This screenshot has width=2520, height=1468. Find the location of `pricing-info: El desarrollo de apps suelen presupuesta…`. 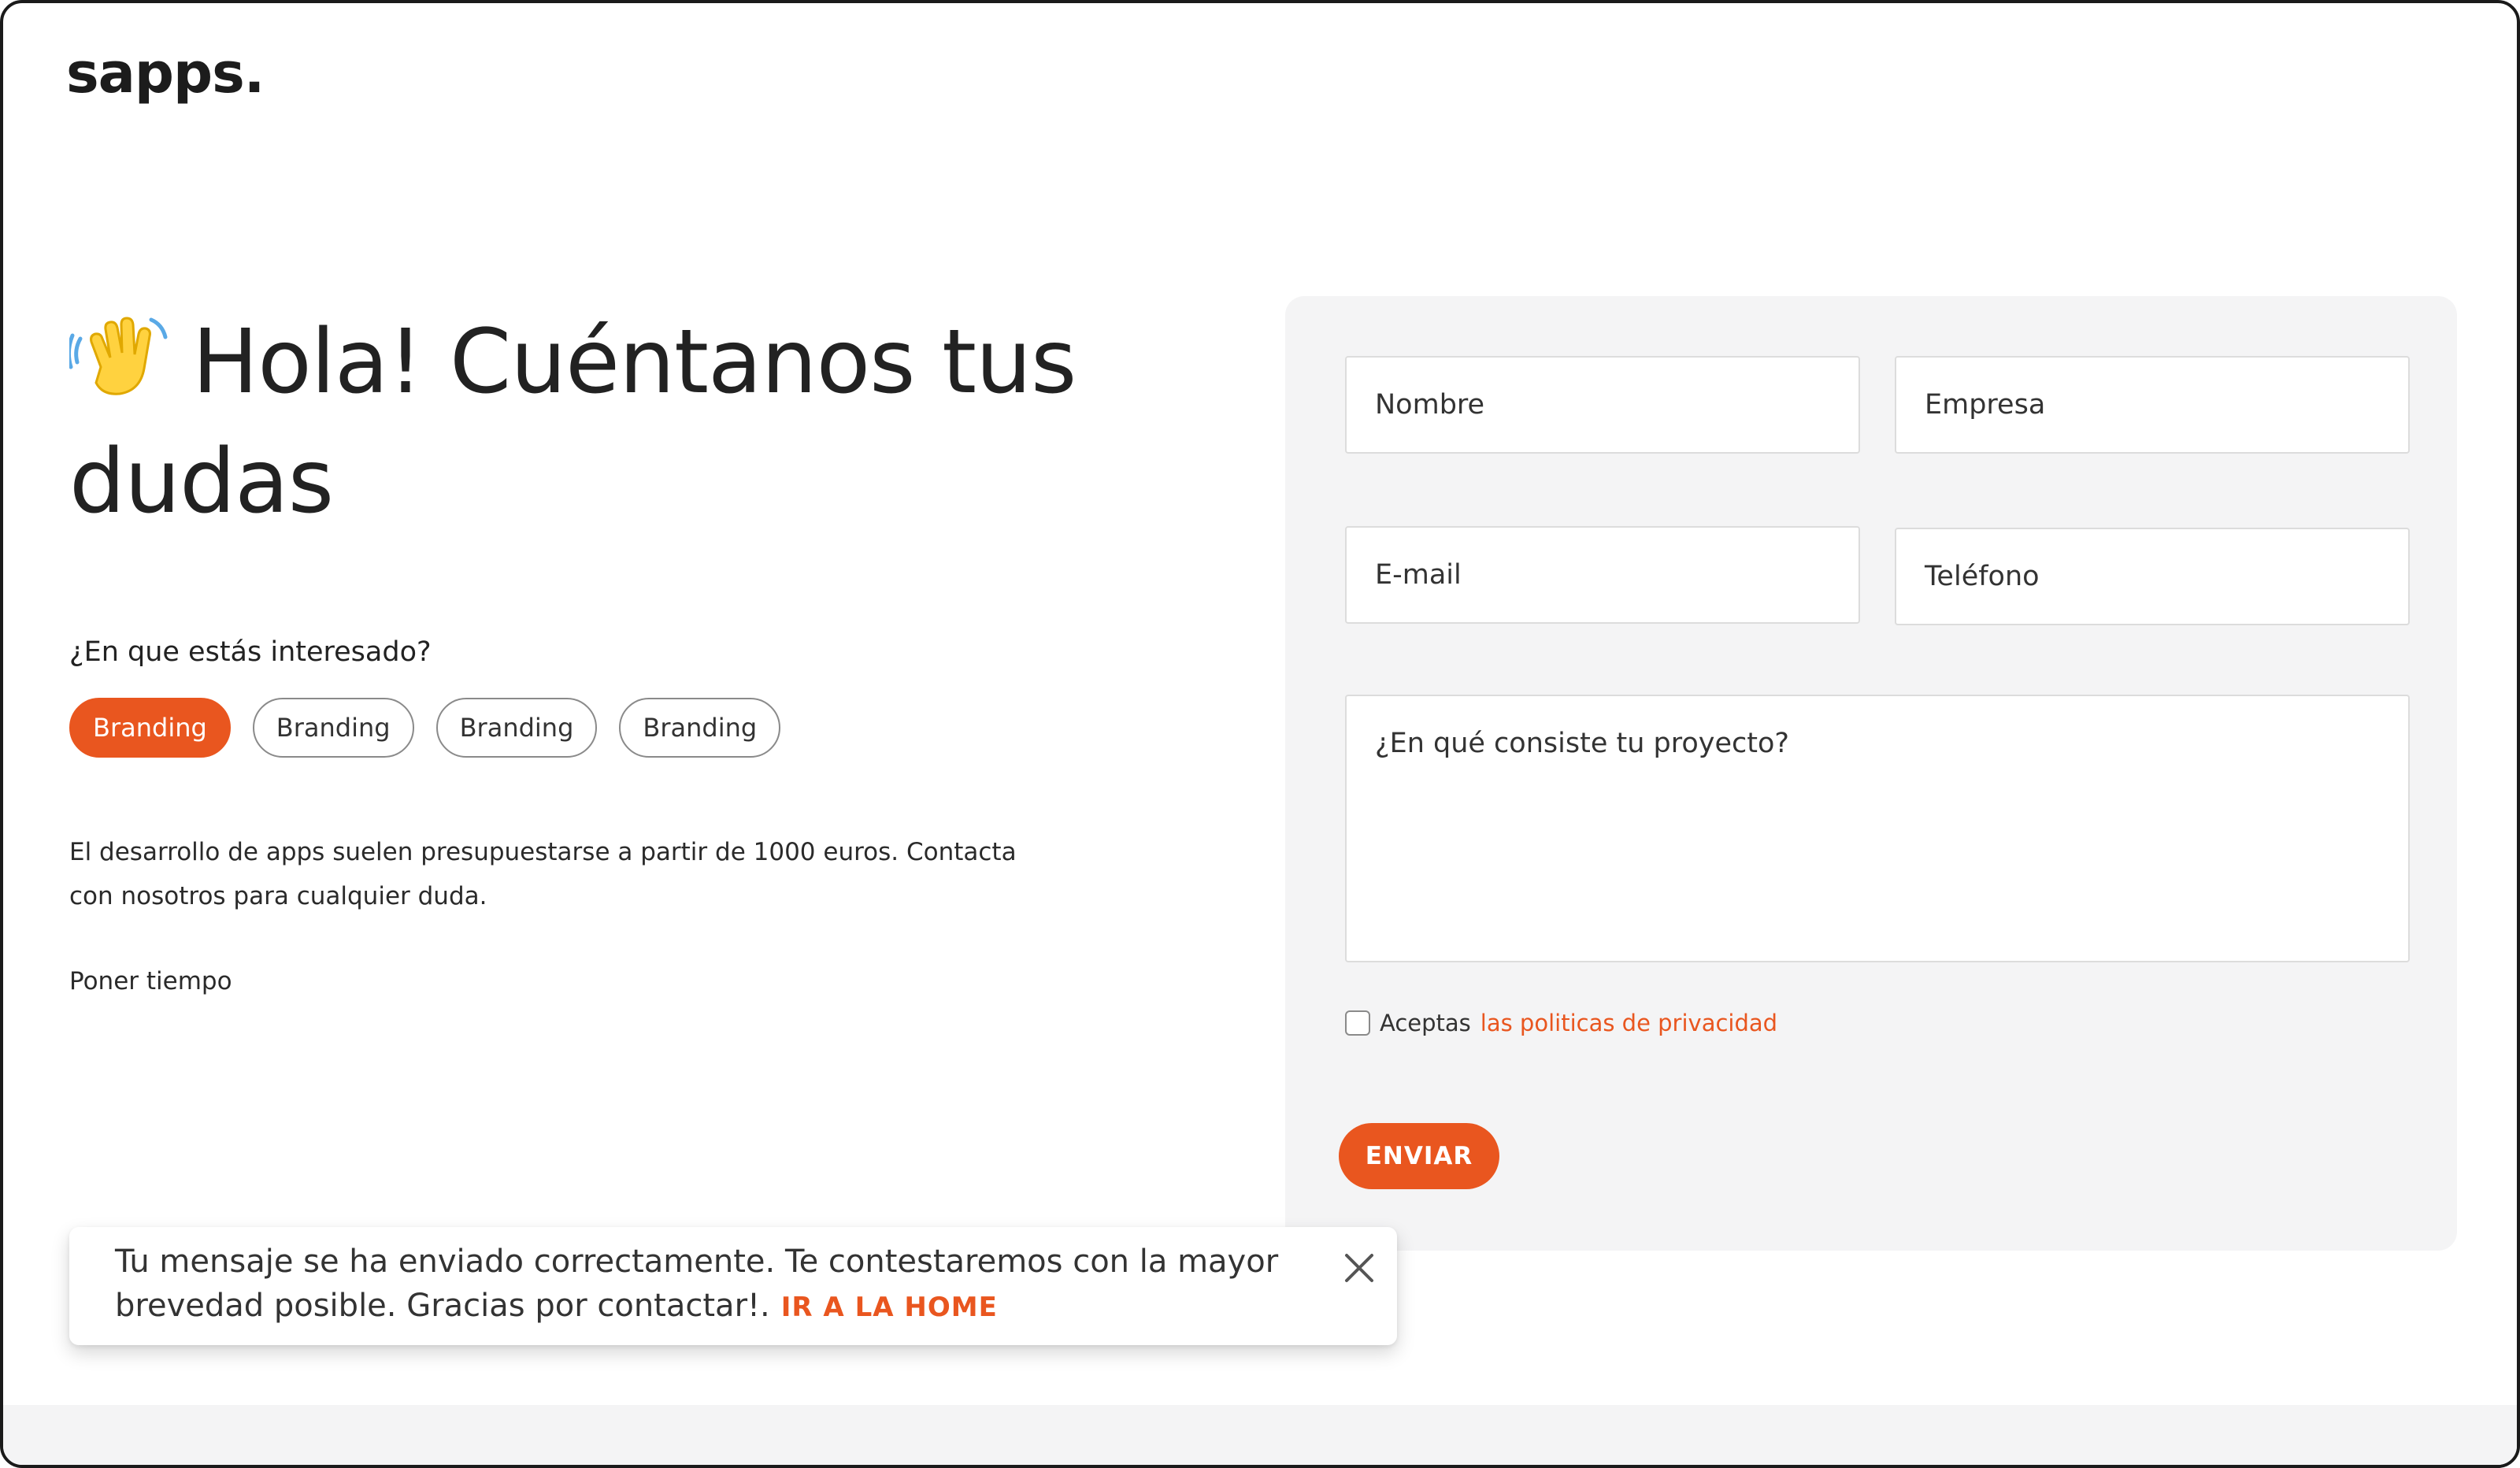

pricing-info: El desarrollo de apps suelen presupuesta… is located at coordinates (543, 874).